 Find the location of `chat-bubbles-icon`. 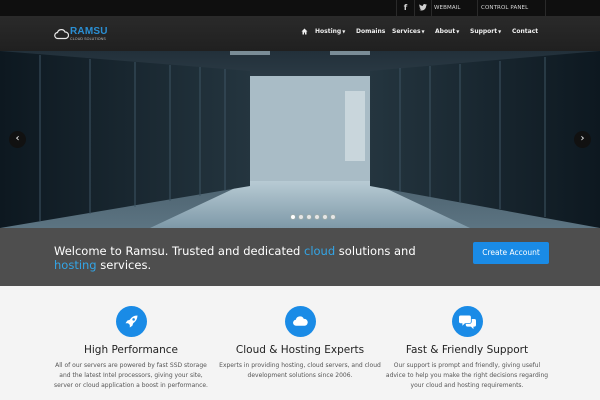

chat-bubbles-icon is located at coordinates (467, 321).